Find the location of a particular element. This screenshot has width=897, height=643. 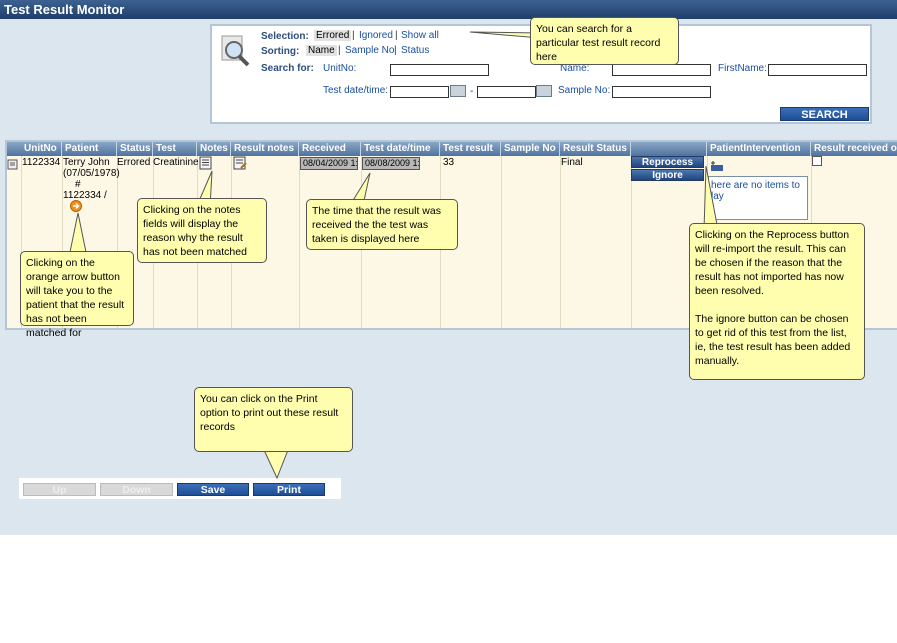

firstname-label: FirstName: is located at coordinates (742, 68).